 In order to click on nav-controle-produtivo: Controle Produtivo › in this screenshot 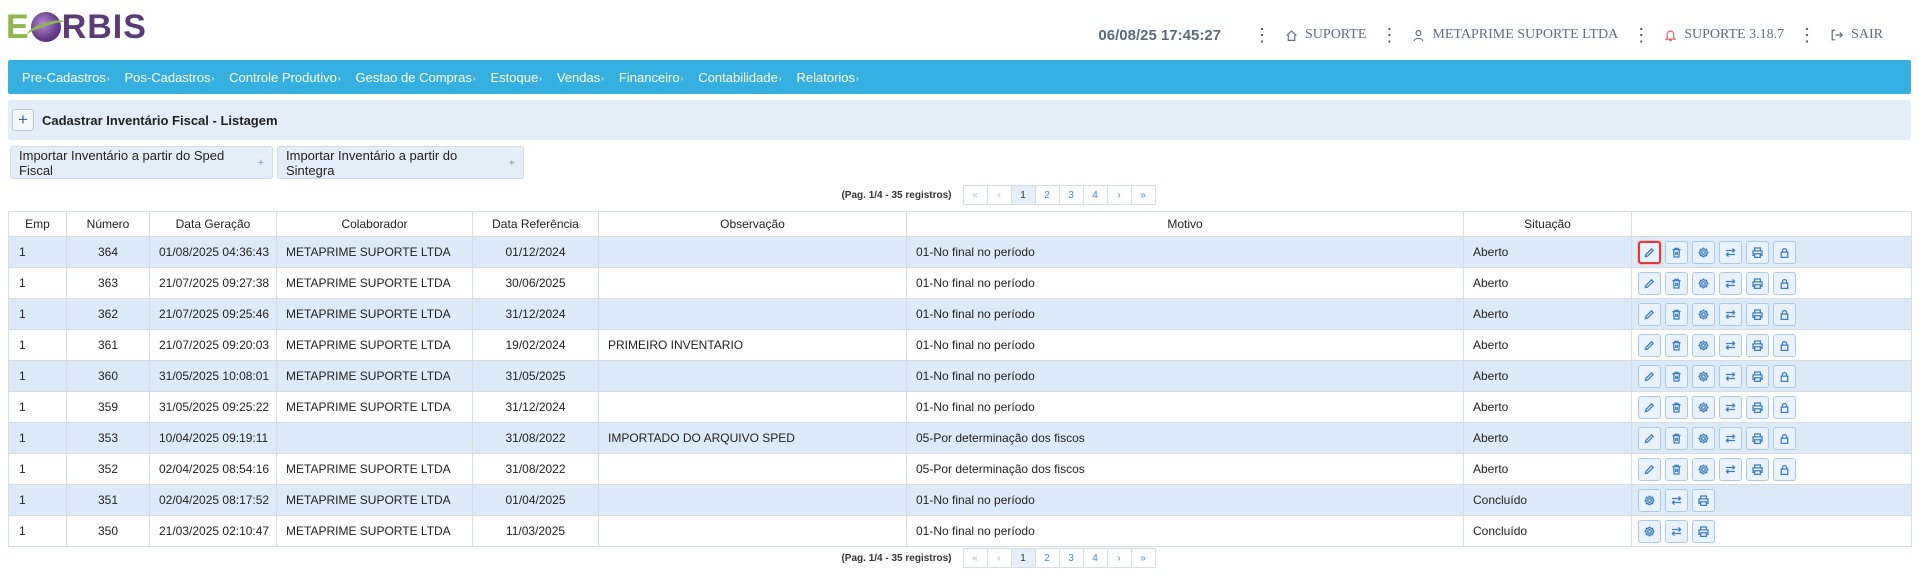, I will do `click(284, 77)`.